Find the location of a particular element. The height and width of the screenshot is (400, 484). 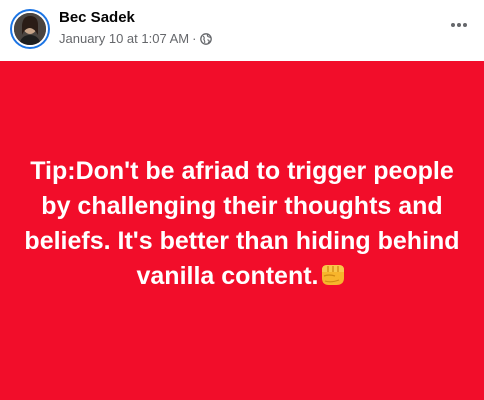

globe-icon is located at coordinates (206, 39).